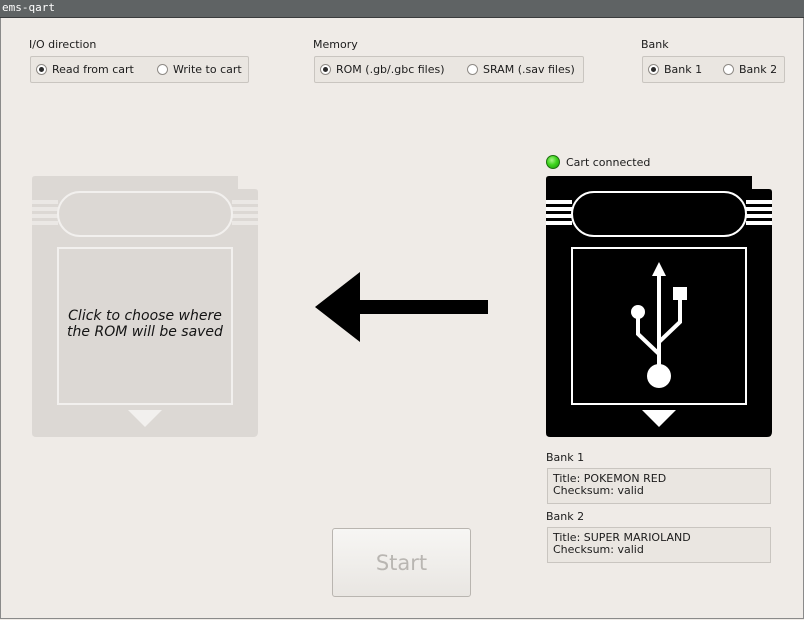  What do you see at coordinates (207, 69) in the screenshot?
I see `write-to-cart-label: Write to cart` at bounding box center [207, 69].